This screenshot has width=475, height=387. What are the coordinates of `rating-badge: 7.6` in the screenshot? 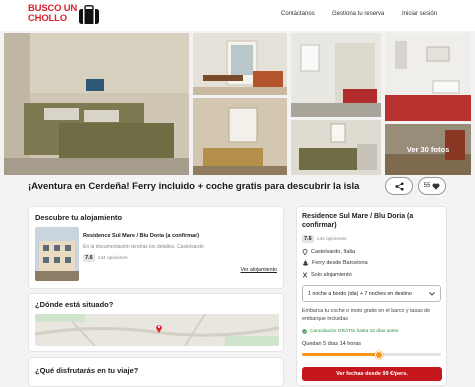 It's located at (89, 258).